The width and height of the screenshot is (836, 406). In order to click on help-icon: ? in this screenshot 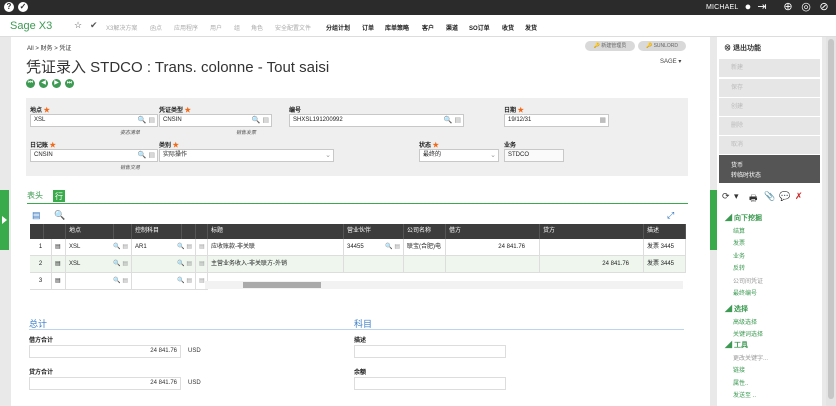, I will do `click(9, 7)`.